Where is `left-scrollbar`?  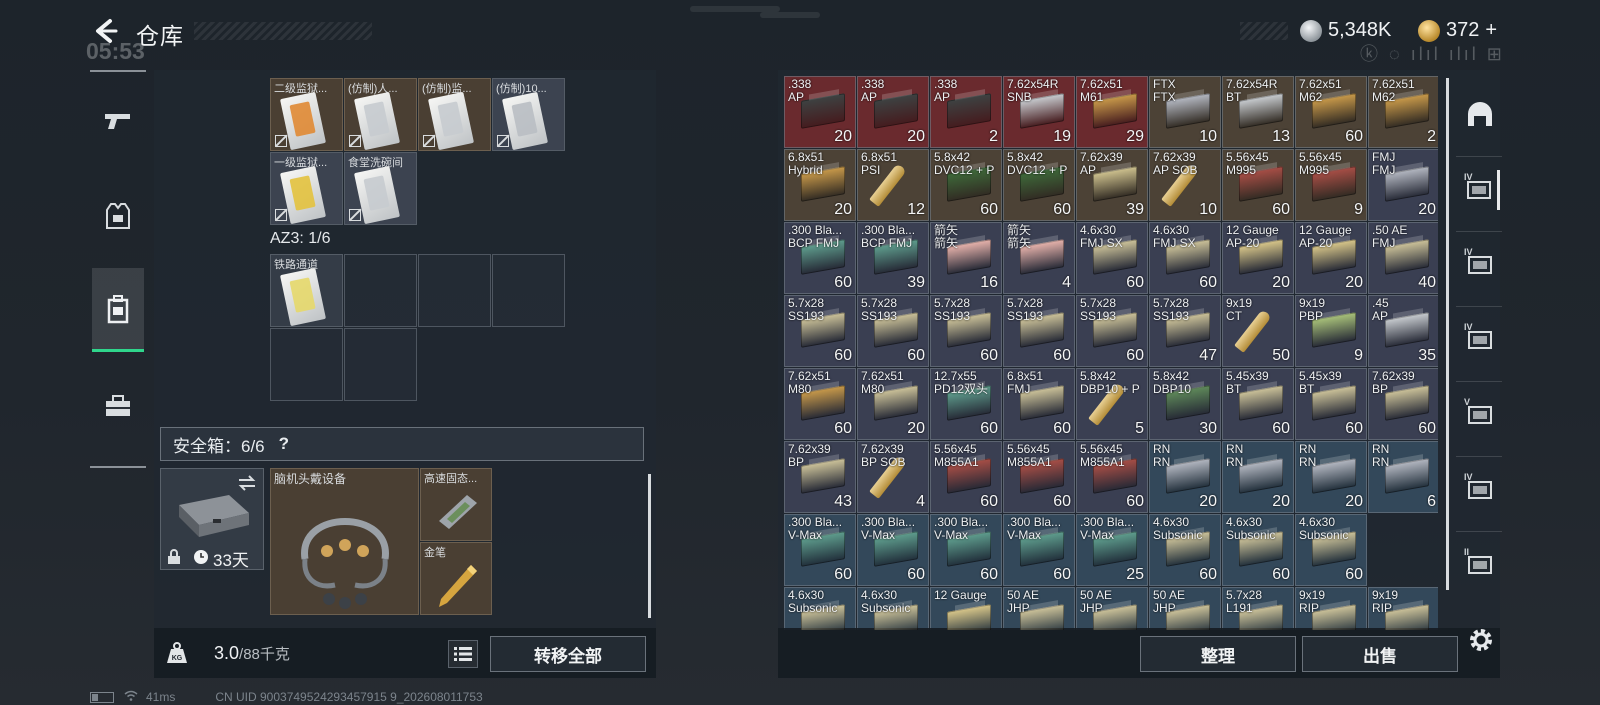
left-scrollbar is located at coordinates (649, 546).